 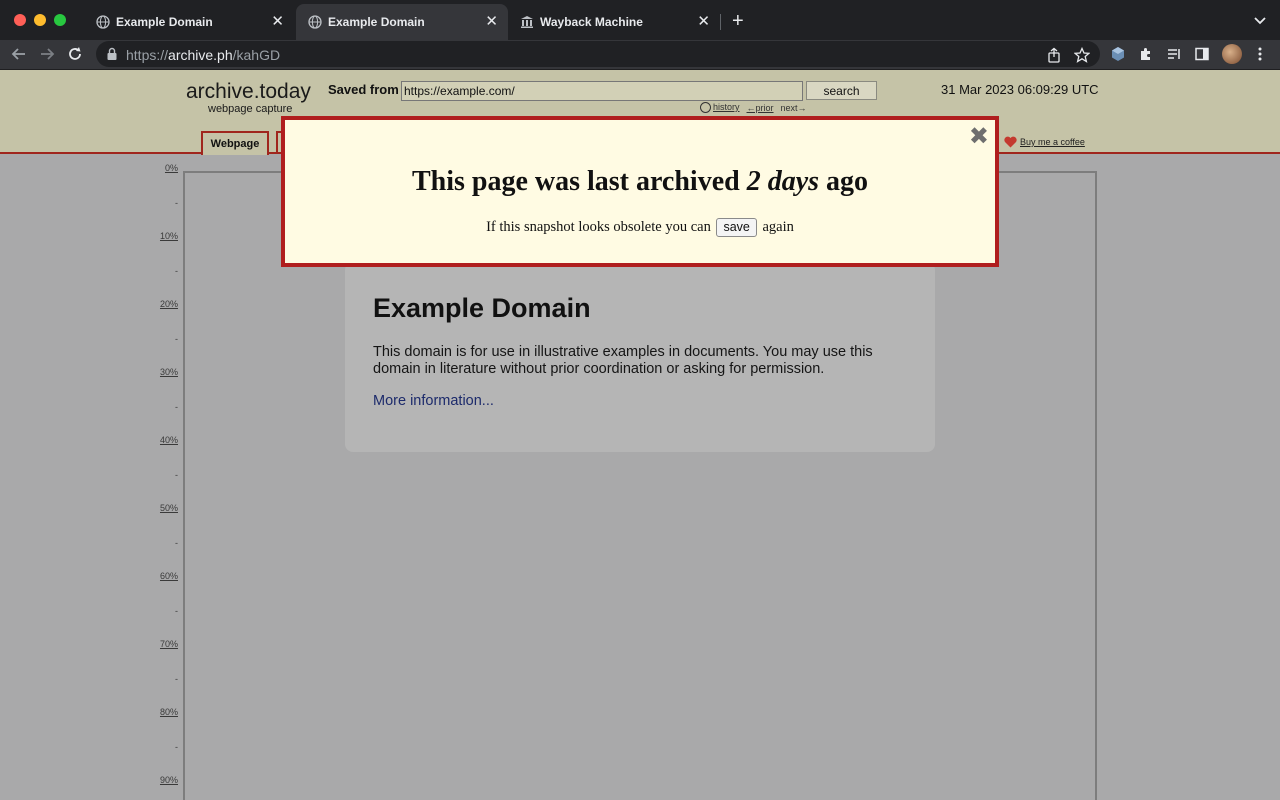 What do you see at coordinates (60, 20) in the screenshot?
I see `window-zoom-button` at bounding box center [60, 20].